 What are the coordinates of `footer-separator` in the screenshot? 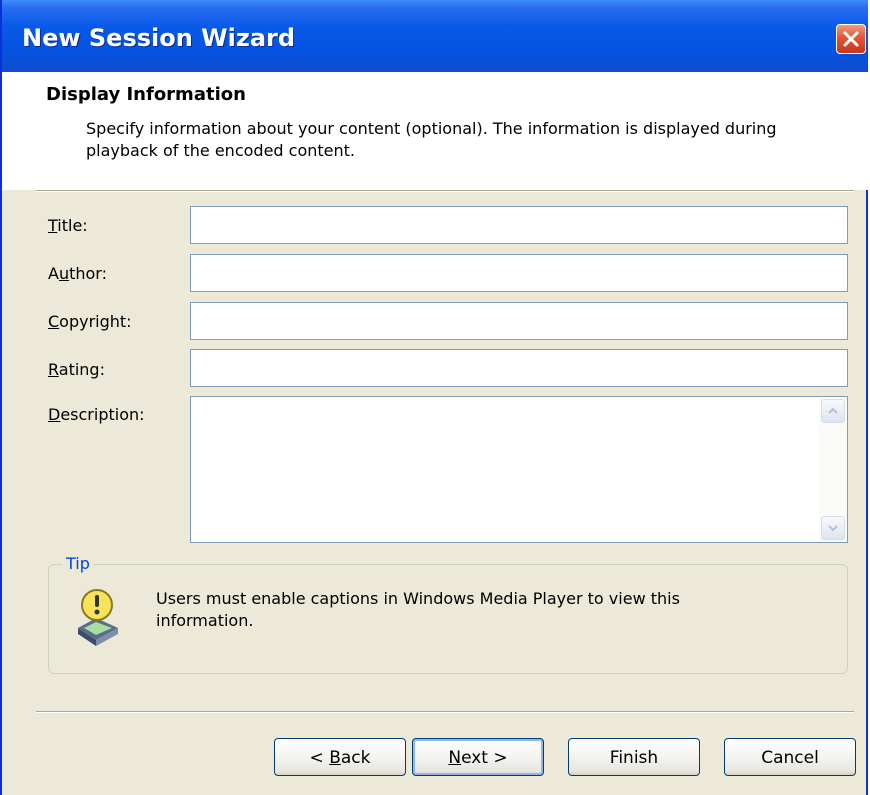 It's located at (445, 712).